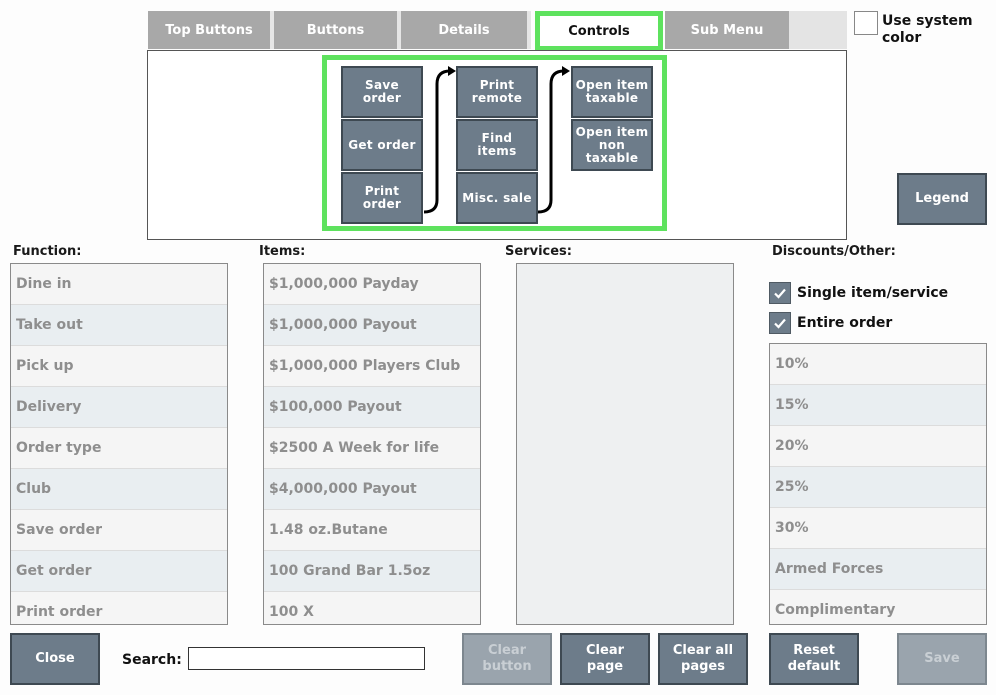 The height and width of the screenshot is (695, 996). Describe the element at coordinates (306, 658) in the screenshot. I see `search-input` at that location.